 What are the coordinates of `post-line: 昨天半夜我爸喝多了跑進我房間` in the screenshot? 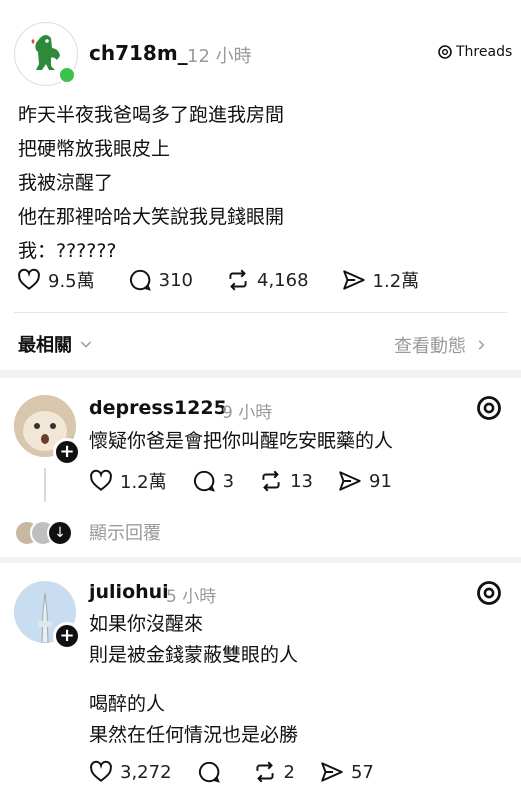 It's located at (151, 115).